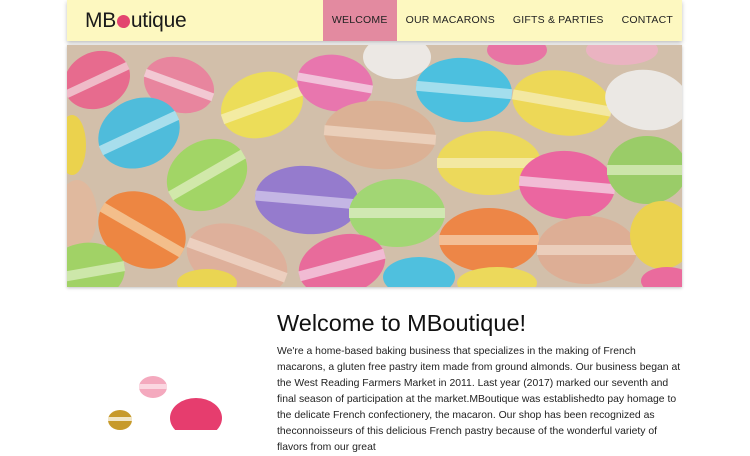 The width and height of the screenshot is (750, 456). I want to click on page-title: Welcome to MBoutique!, so click(402, 323).